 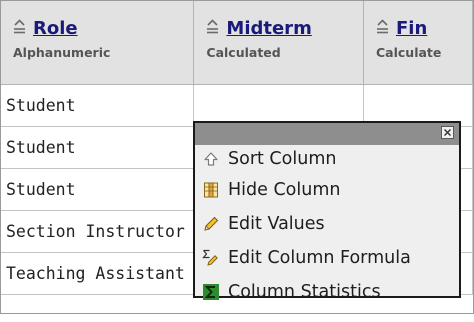 What do you see at coordinates (411, 28) in the screenshot?
I see `column-title-final: Fin` at bounding box center [411, 28].